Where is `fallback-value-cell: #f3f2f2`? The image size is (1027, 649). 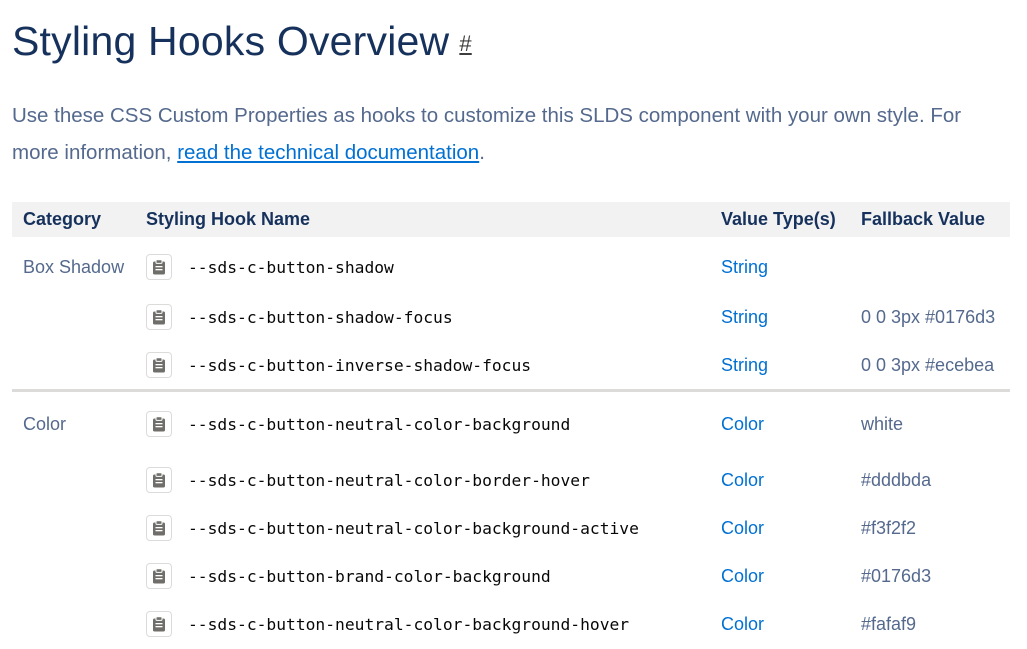
fallback-value-cell: #f3f2f2 is located at coordinates (889, 527).